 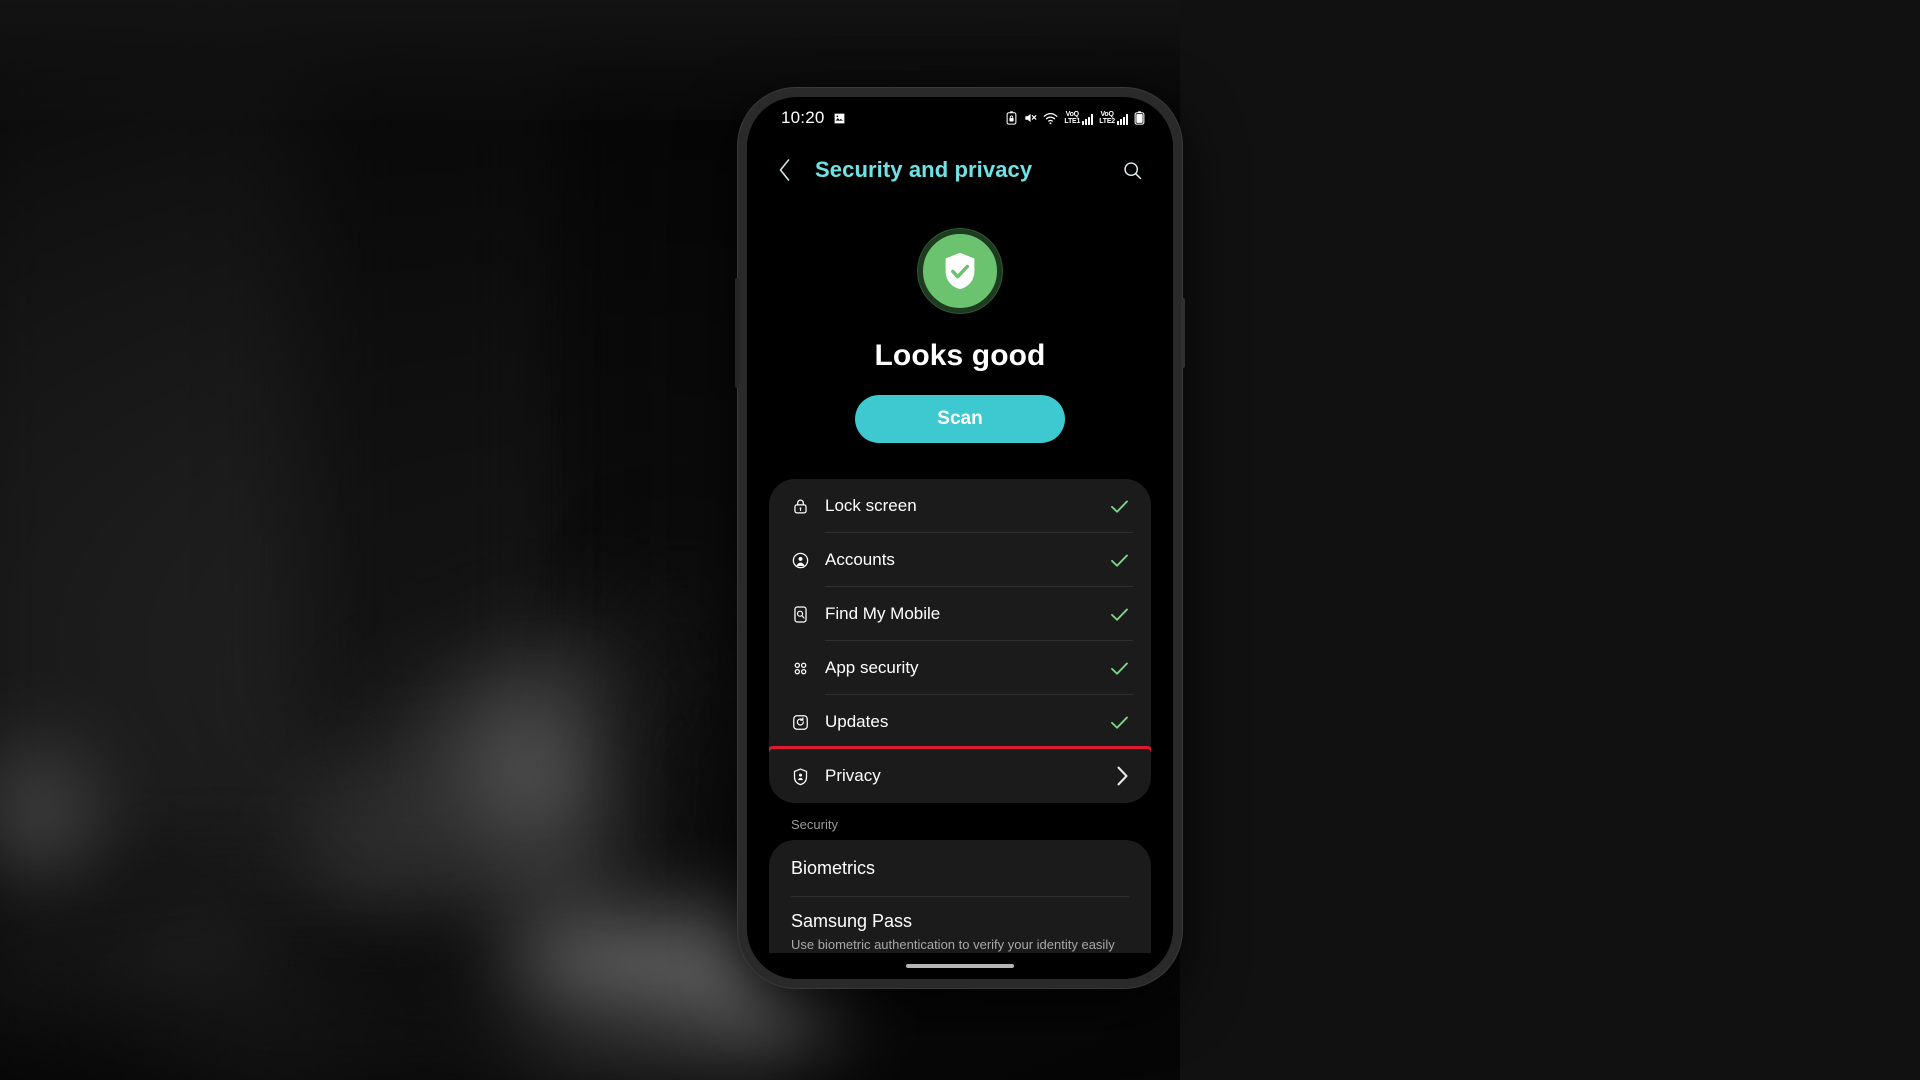 I want to click on settings-row-privacy: Privacy, so click(x=960, y=774).